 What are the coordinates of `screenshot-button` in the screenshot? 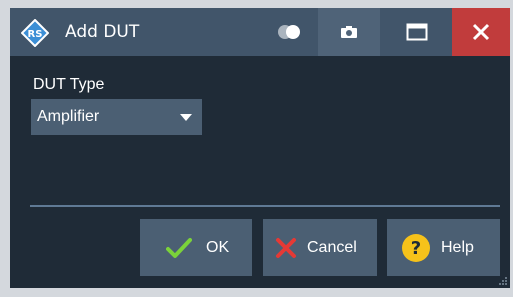 It's located at (349, 32).